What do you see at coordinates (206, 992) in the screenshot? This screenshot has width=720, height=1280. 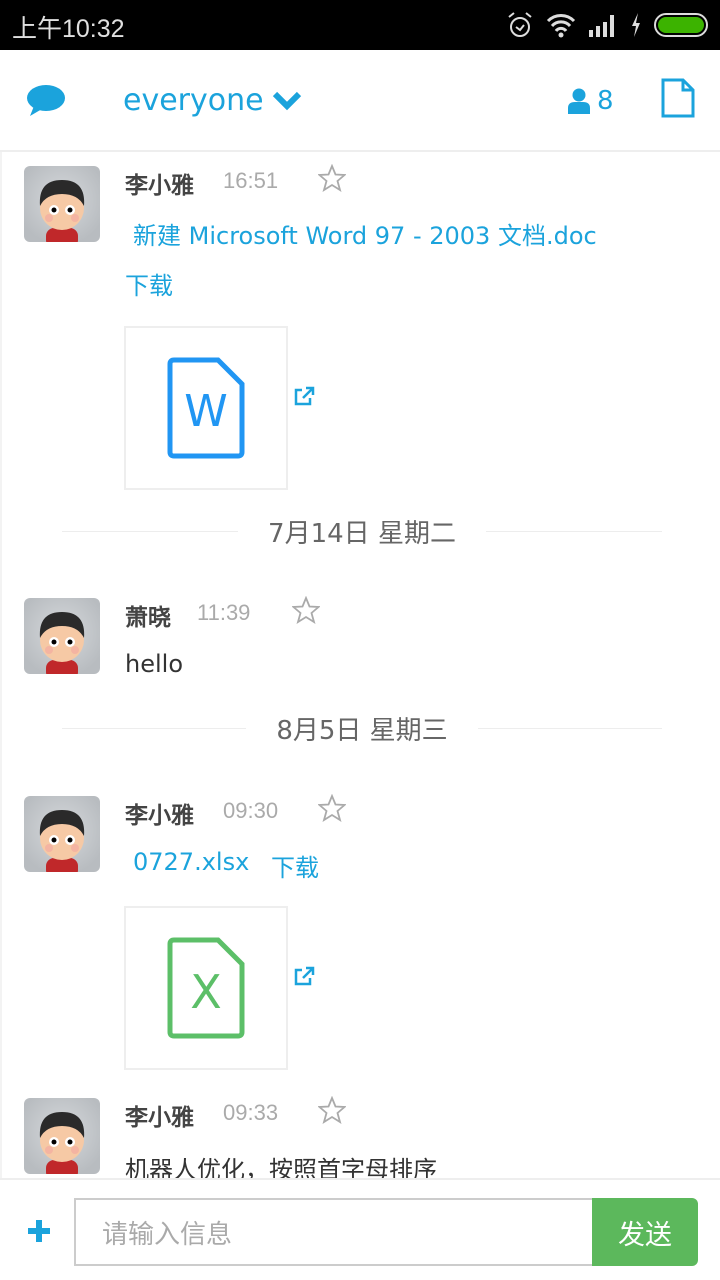 I see `file-letter: X` at bounding box center [206, 992].